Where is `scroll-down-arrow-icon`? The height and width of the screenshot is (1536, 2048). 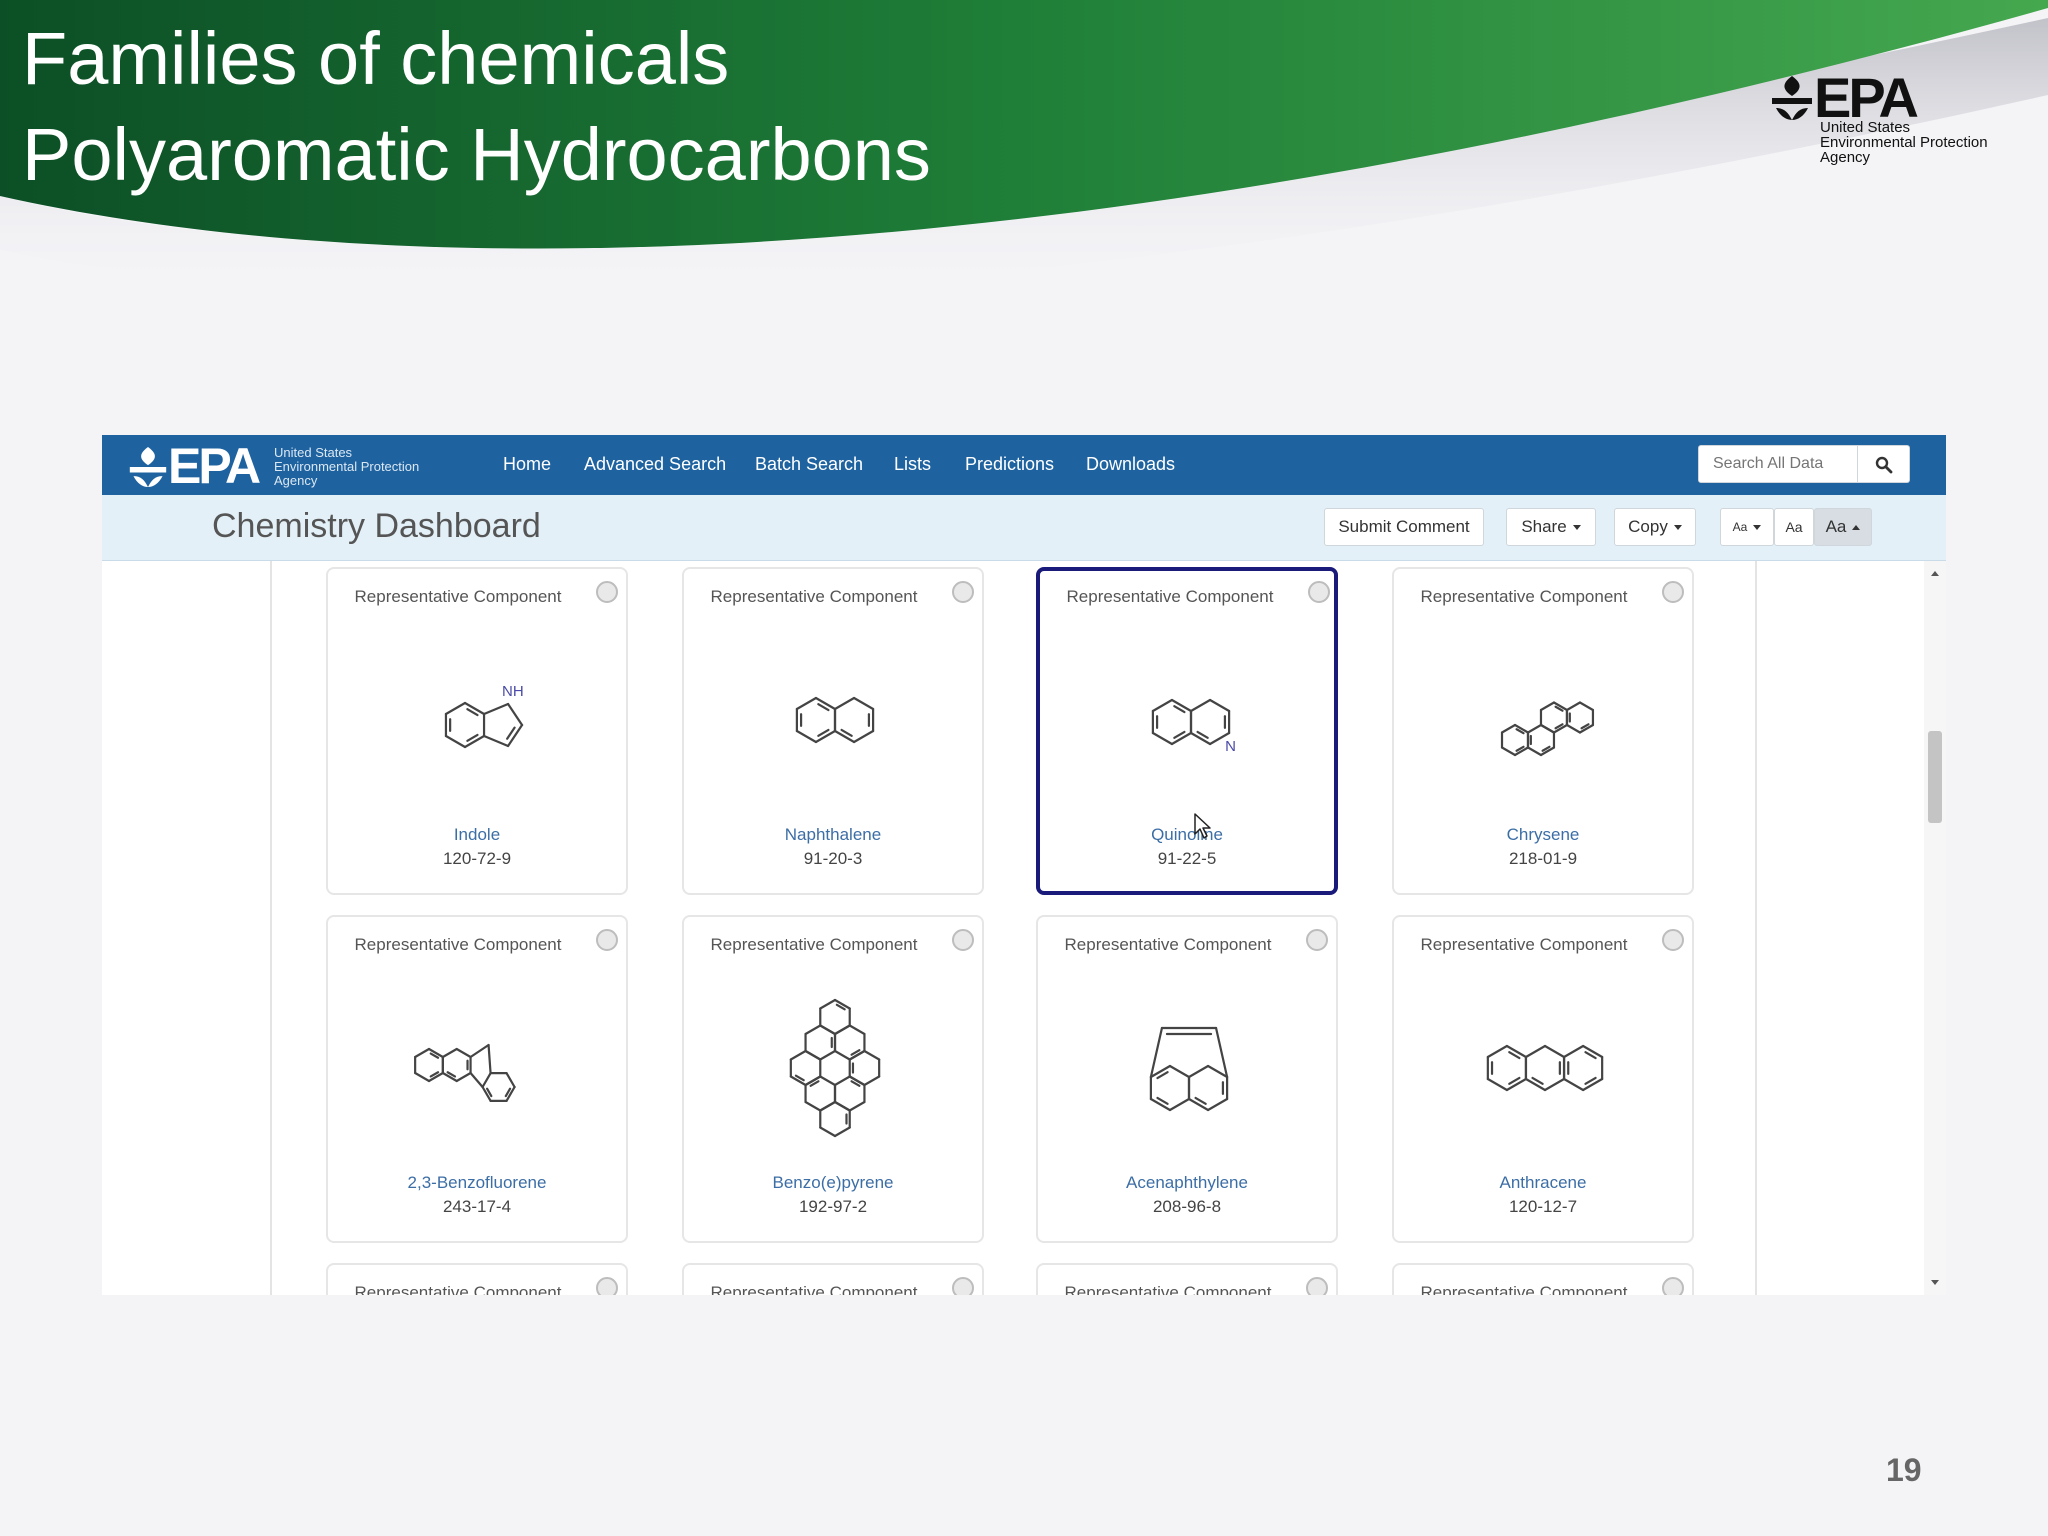 scroll-down-arrow-icon is located at coordinates (1935, 1282).